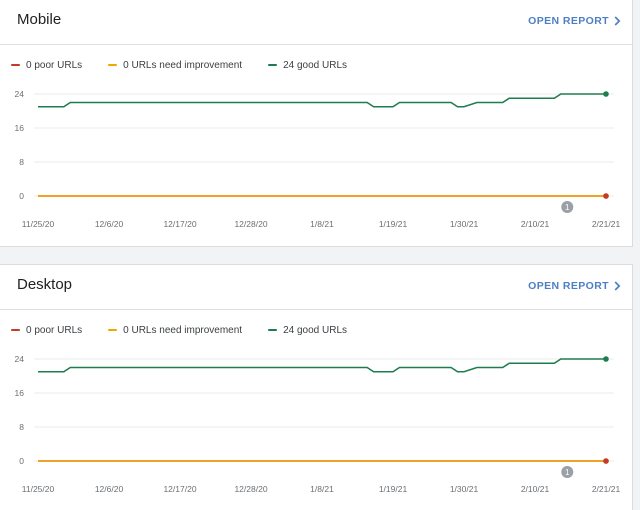  Describe the element at coordinates (39, 19) in the screenshot. I see `card-title: Mobile` at that location.